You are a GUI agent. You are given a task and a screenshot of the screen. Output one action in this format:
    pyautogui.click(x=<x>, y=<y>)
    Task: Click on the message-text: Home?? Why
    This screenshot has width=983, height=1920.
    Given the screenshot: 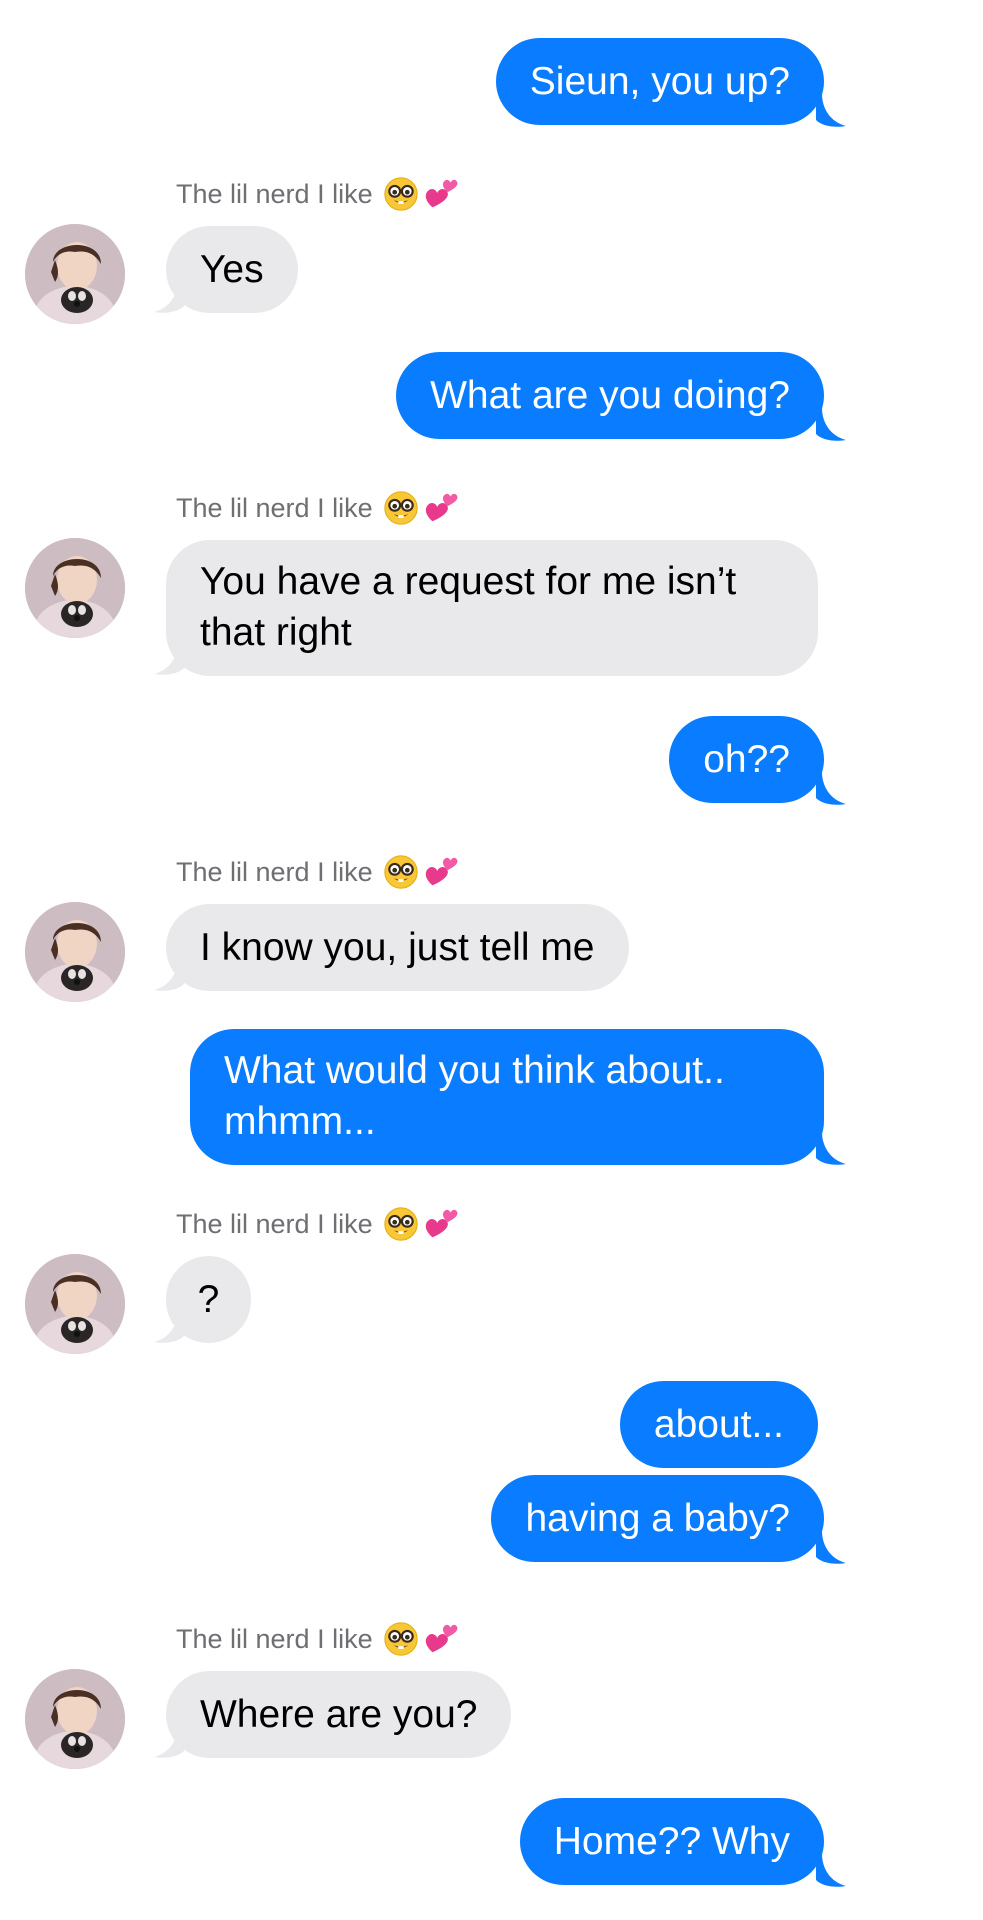 What is the action you would take?
    pyautogui.click(x=671, y=1841)
    